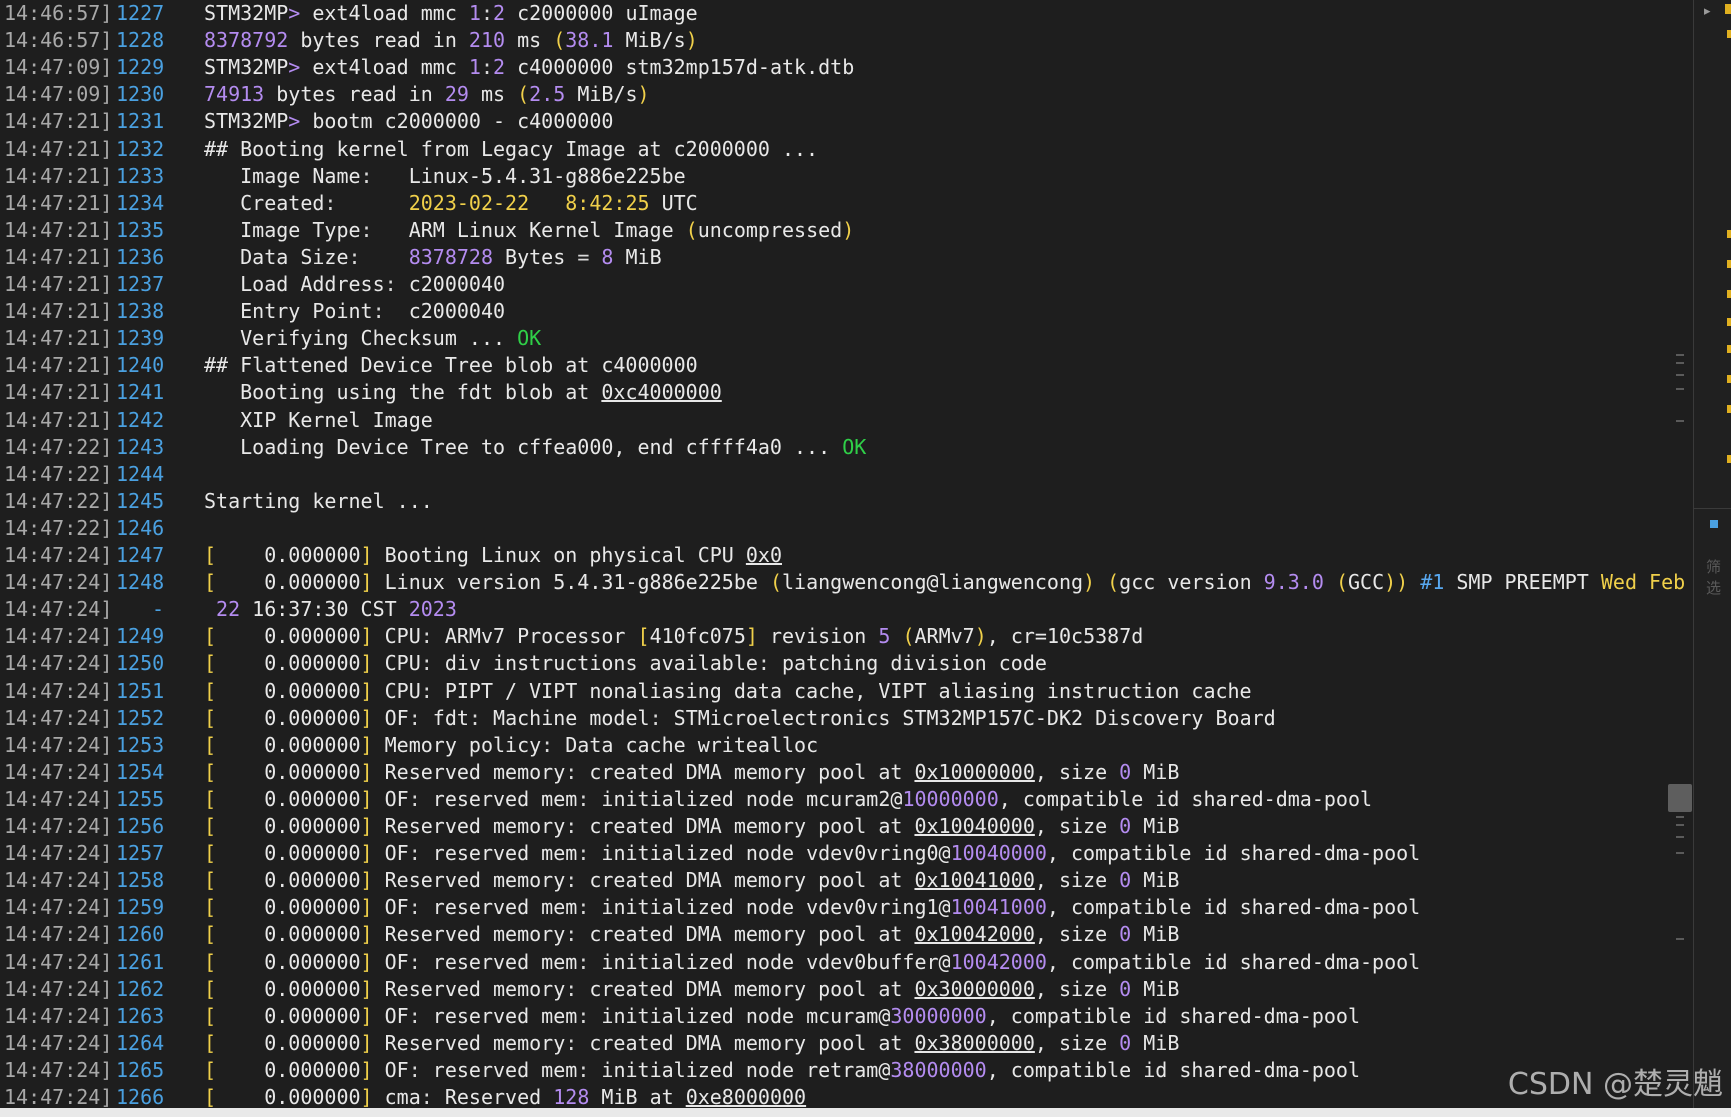 Image resolution: width=1731 pixels, height=1117 pixels. I want to click on line-segment: created DMA memory pool at, so click(746, 1042).